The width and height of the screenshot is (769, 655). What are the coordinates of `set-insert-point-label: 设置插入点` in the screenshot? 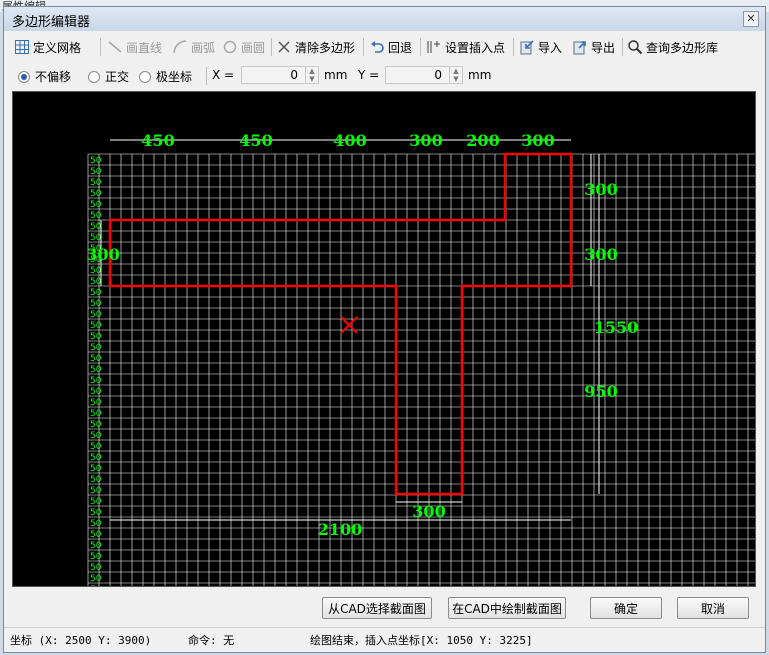 It's located at (475, 47).